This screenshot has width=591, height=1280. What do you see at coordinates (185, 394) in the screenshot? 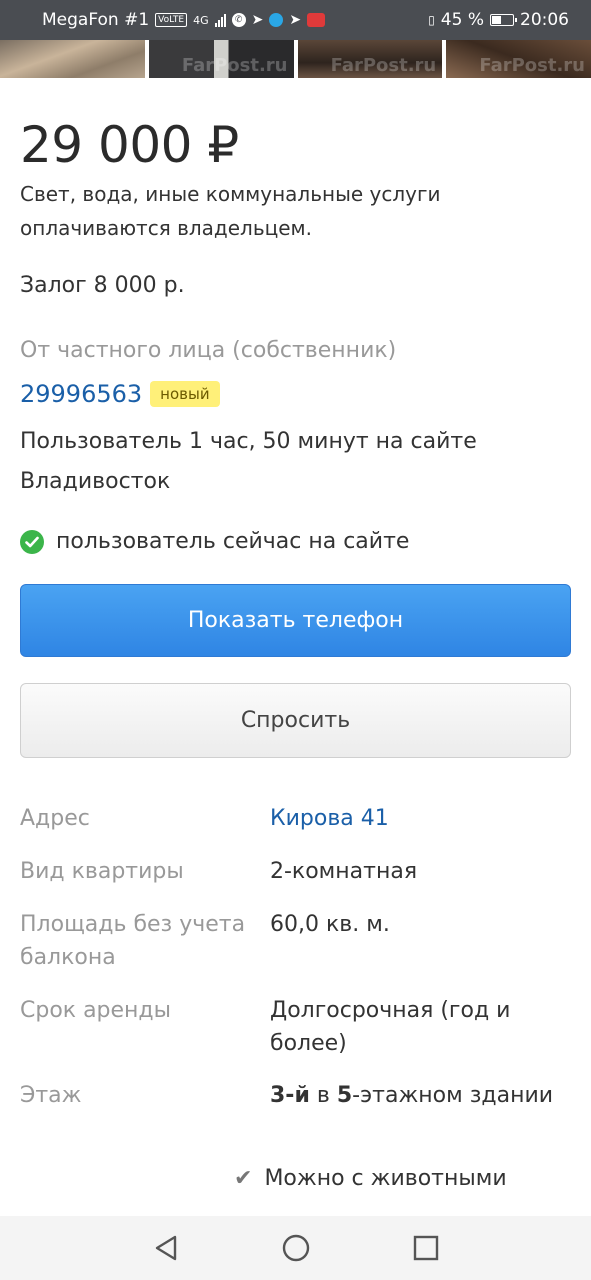
I see `new-user-badge: новый` at bounding box center [185, 394].